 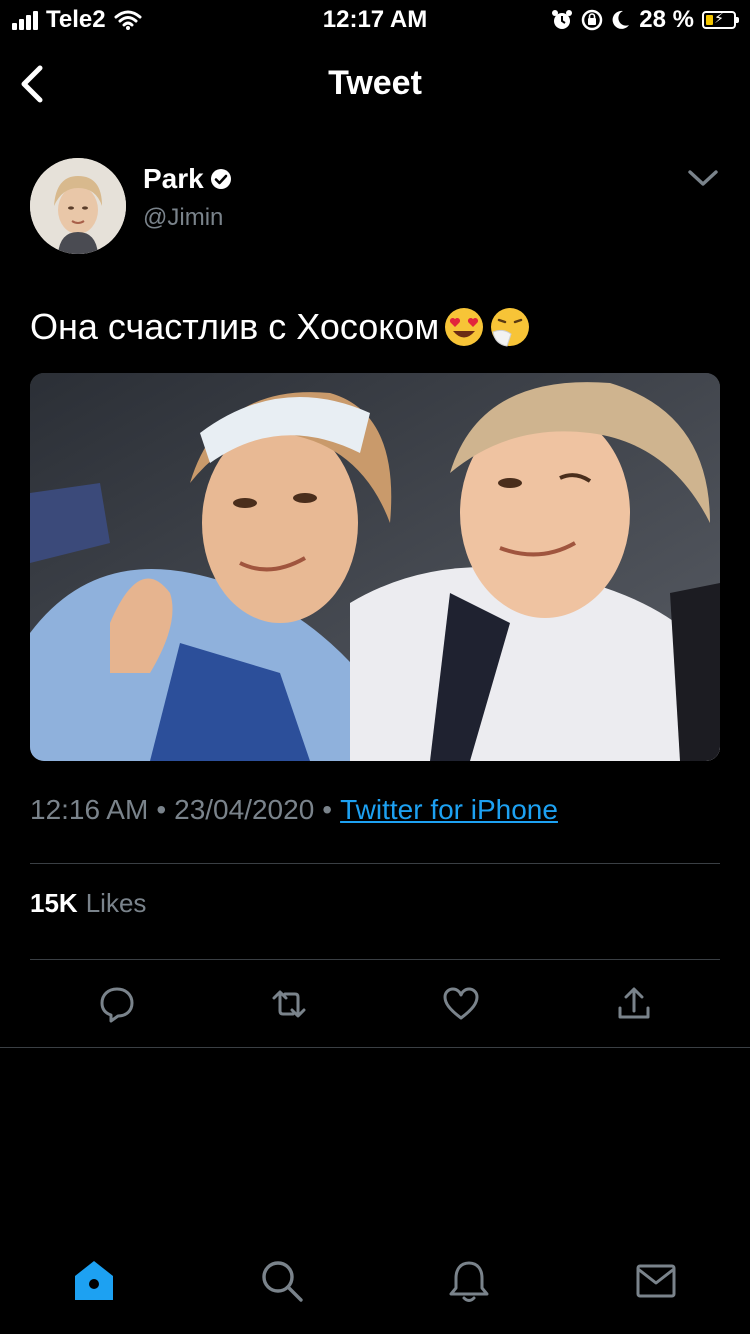 I want to click on retweet-icon, so click(x=289, y=1004).